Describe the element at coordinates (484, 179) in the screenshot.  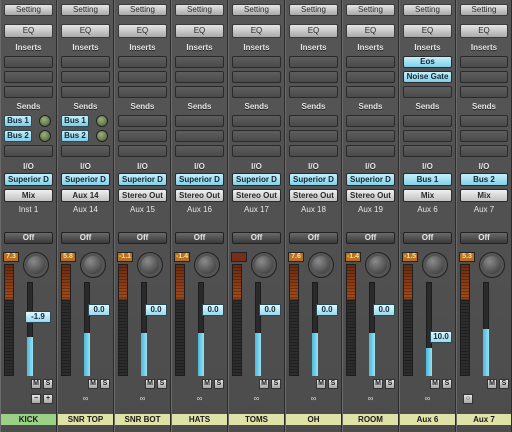
I see `input-selector: Bus 2` at that location.